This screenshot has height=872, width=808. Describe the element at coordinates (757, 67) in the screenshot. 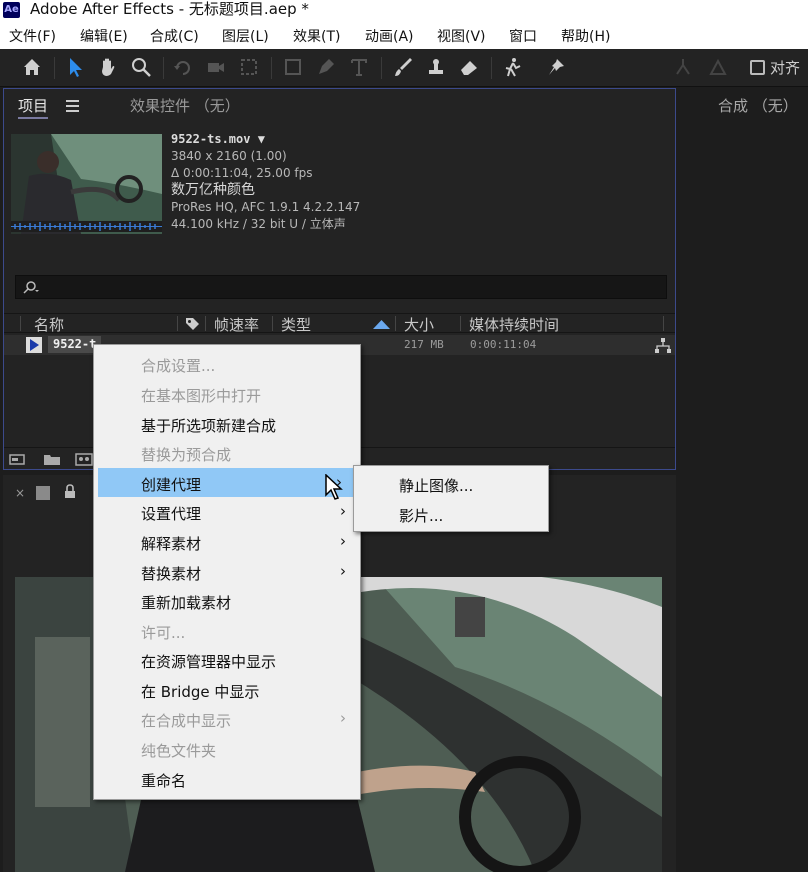

I see `align-checkbox` at that location.